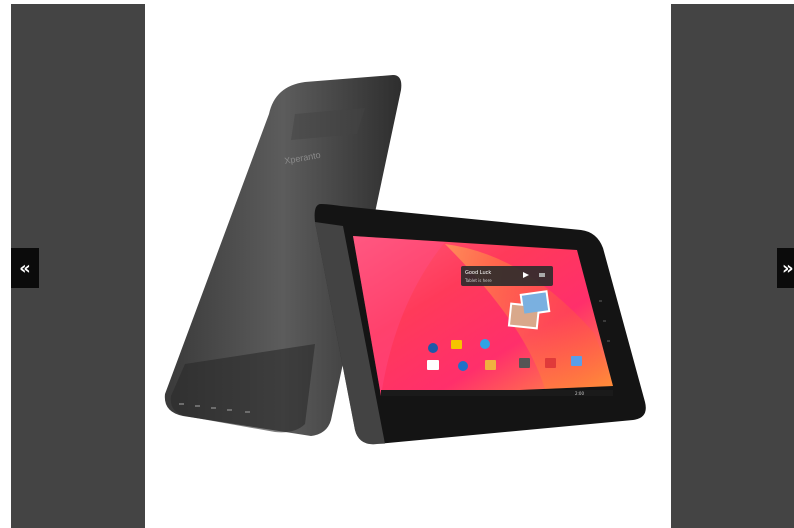 This screenshot has height=528, width=794. What do you see at coordinates (25, 268) in the screenshot?
I see `gallery-prev-button: «` at bounding box center [25, 268].